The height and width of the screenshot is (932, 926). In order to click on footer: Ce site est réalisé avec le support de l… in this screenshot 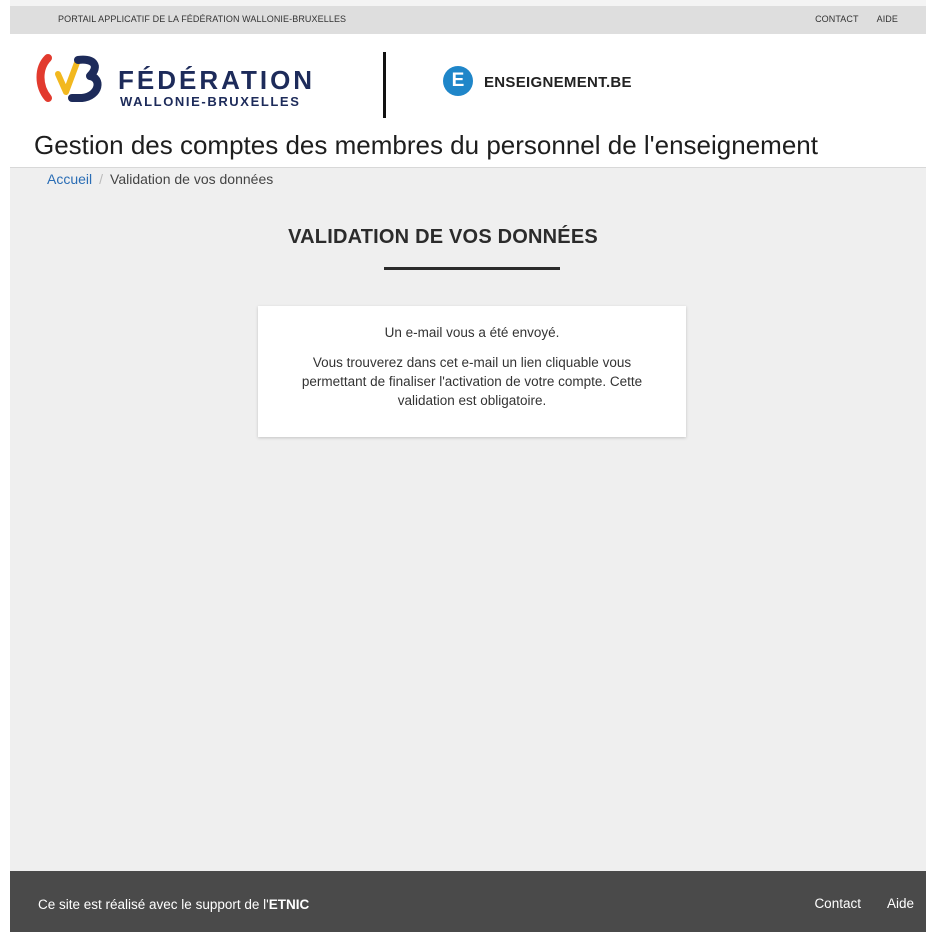, I will do `click(468, 901)`.